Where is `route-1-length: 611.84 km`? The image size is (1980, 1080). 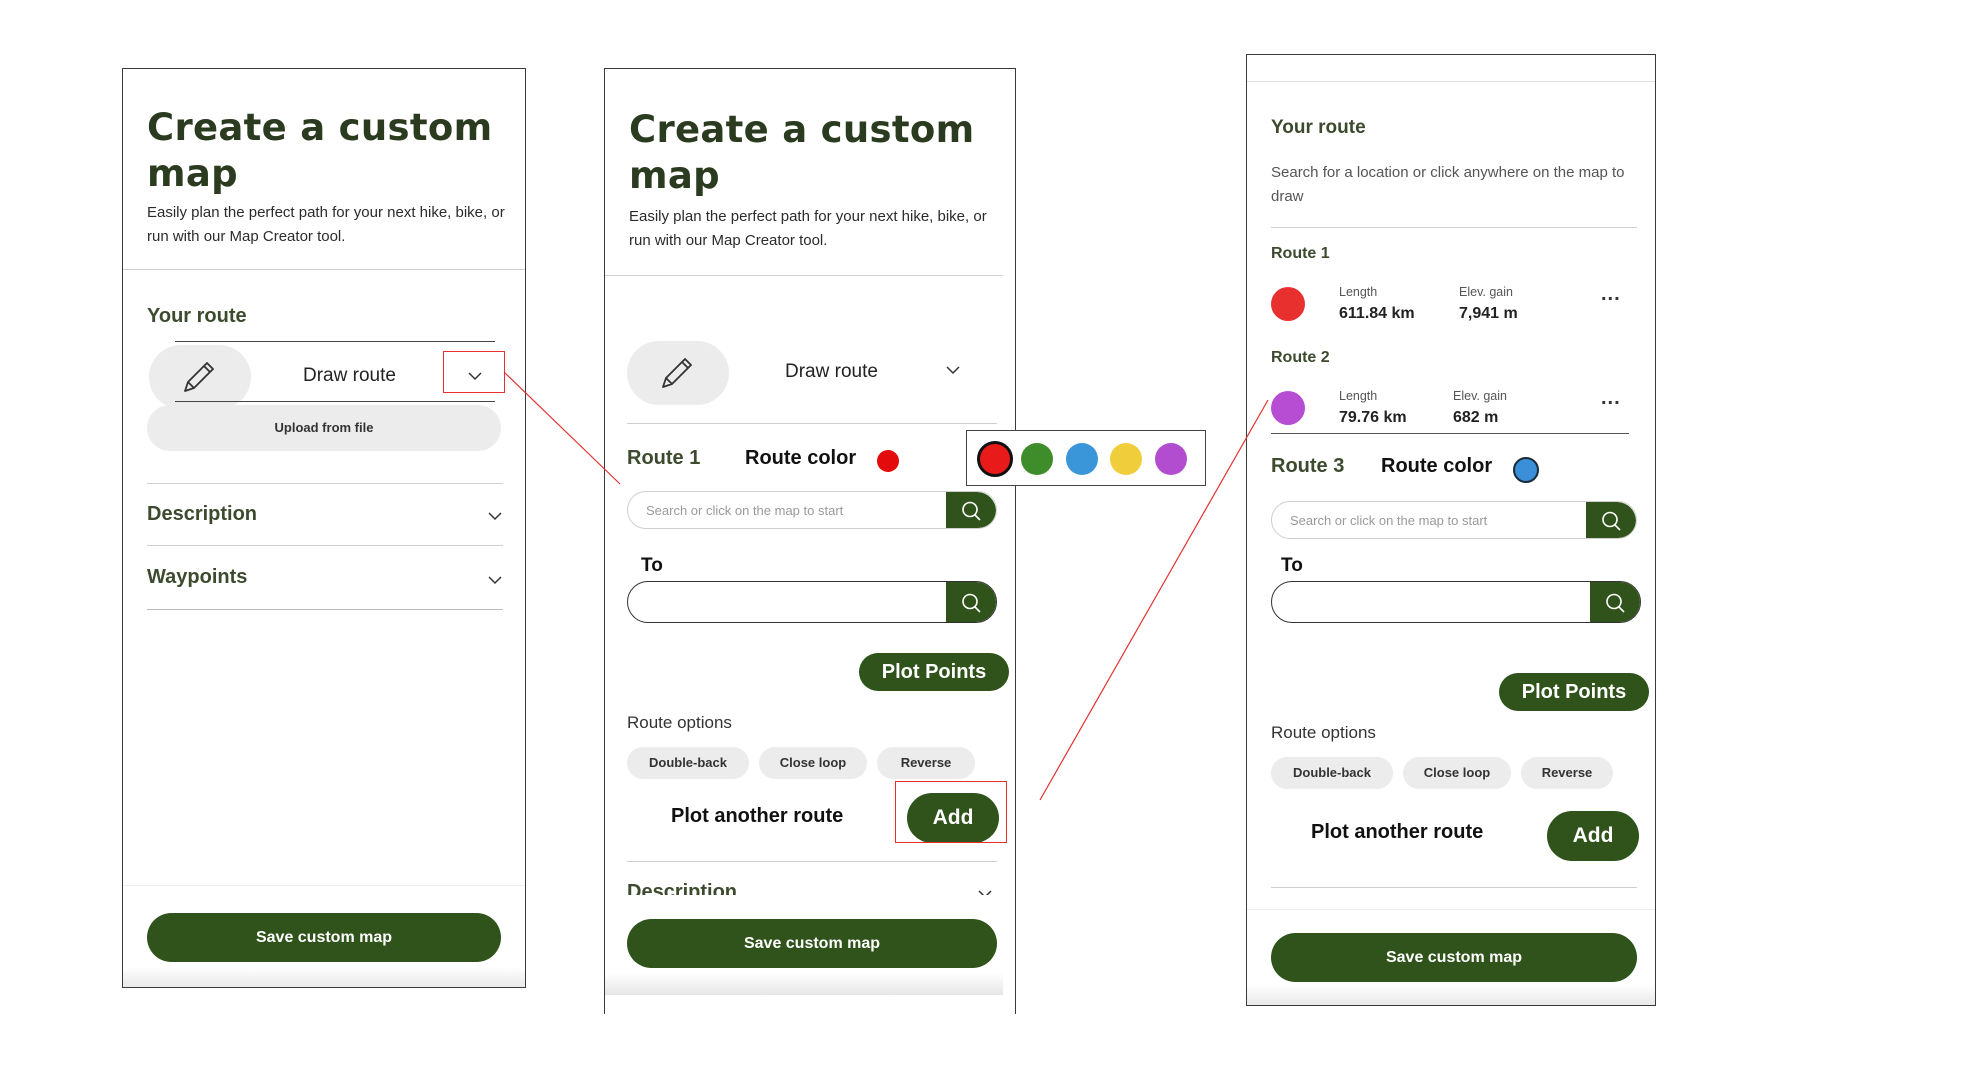 route-1-length: 611.84 km is located at coordinates (1377, 313).